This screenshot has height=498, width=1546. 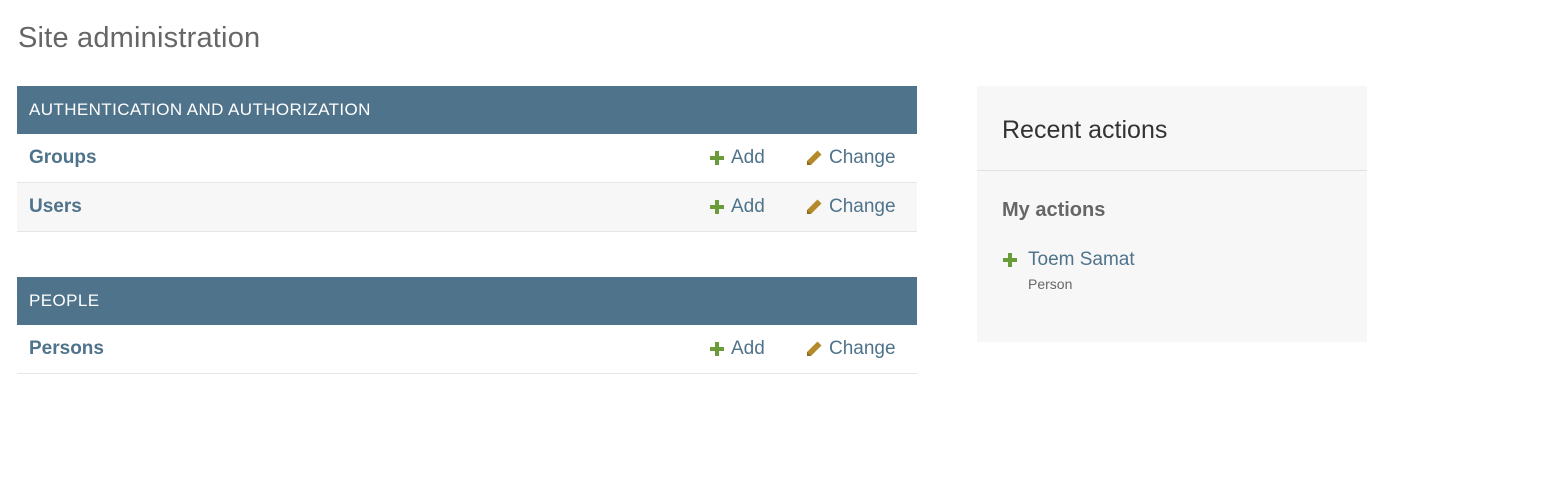 I want to click on recent-actions-title: Recent actions, so click(x=1172, y=128).